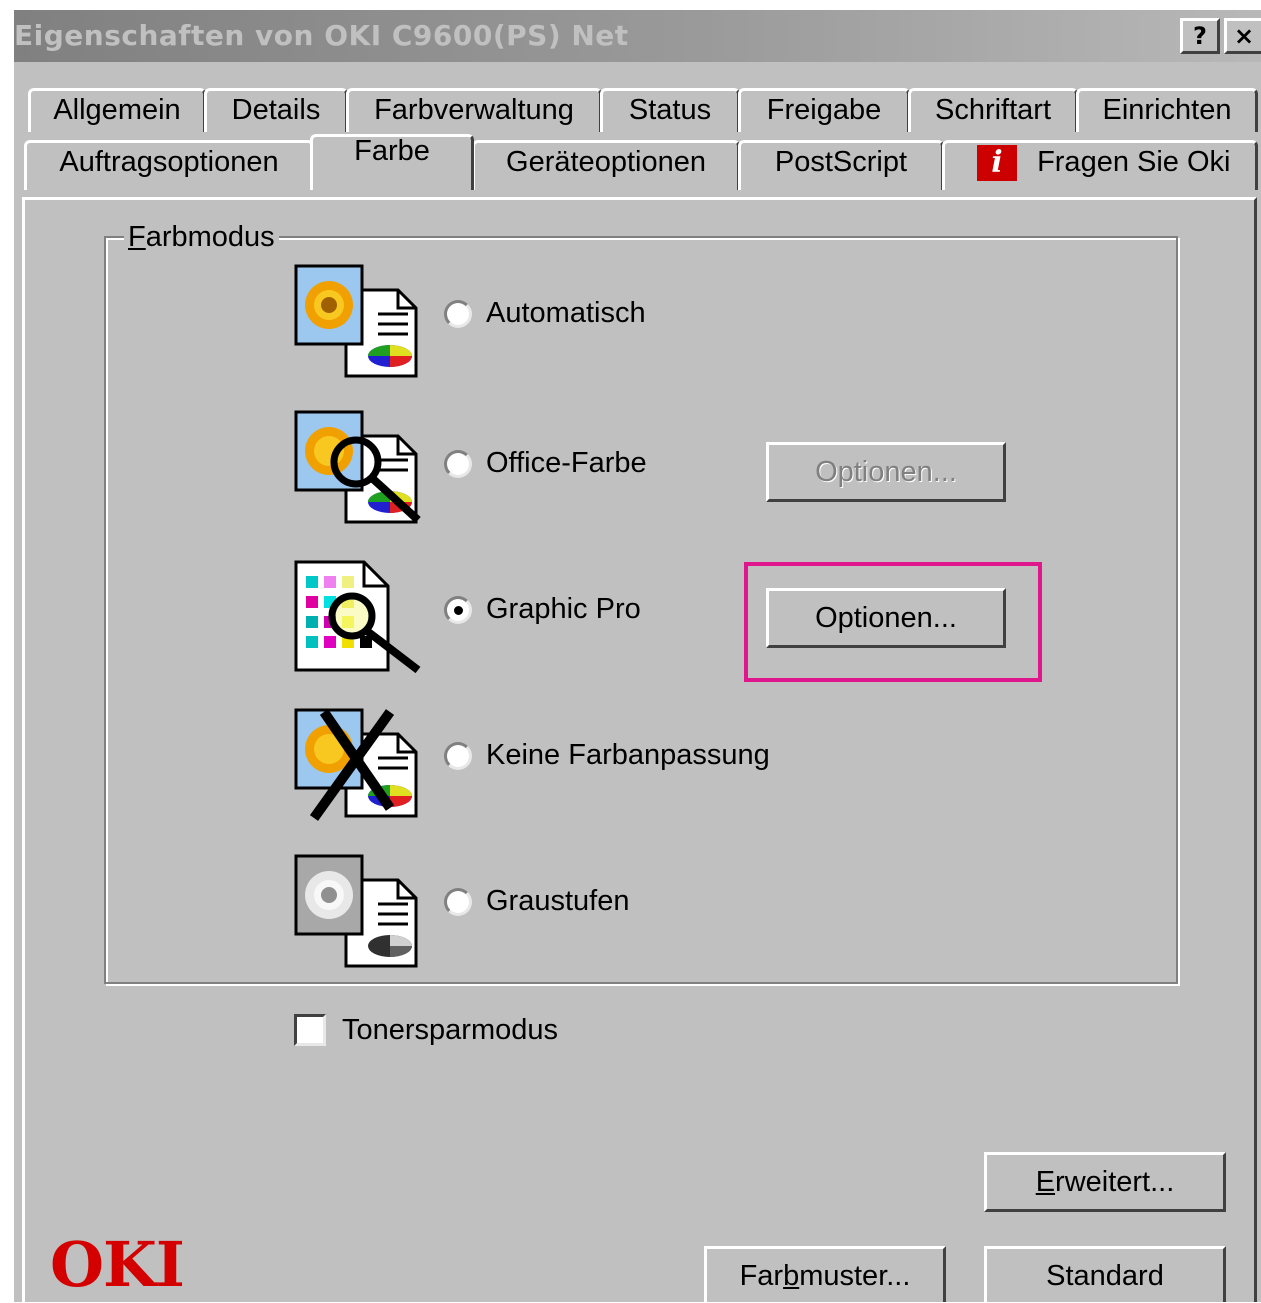 The width and height of the screenshot is (1261, 1303). I want to click on title-bar: Eigenschaften von OKI C9600(PS) Net ? ×, so click(637, 36).